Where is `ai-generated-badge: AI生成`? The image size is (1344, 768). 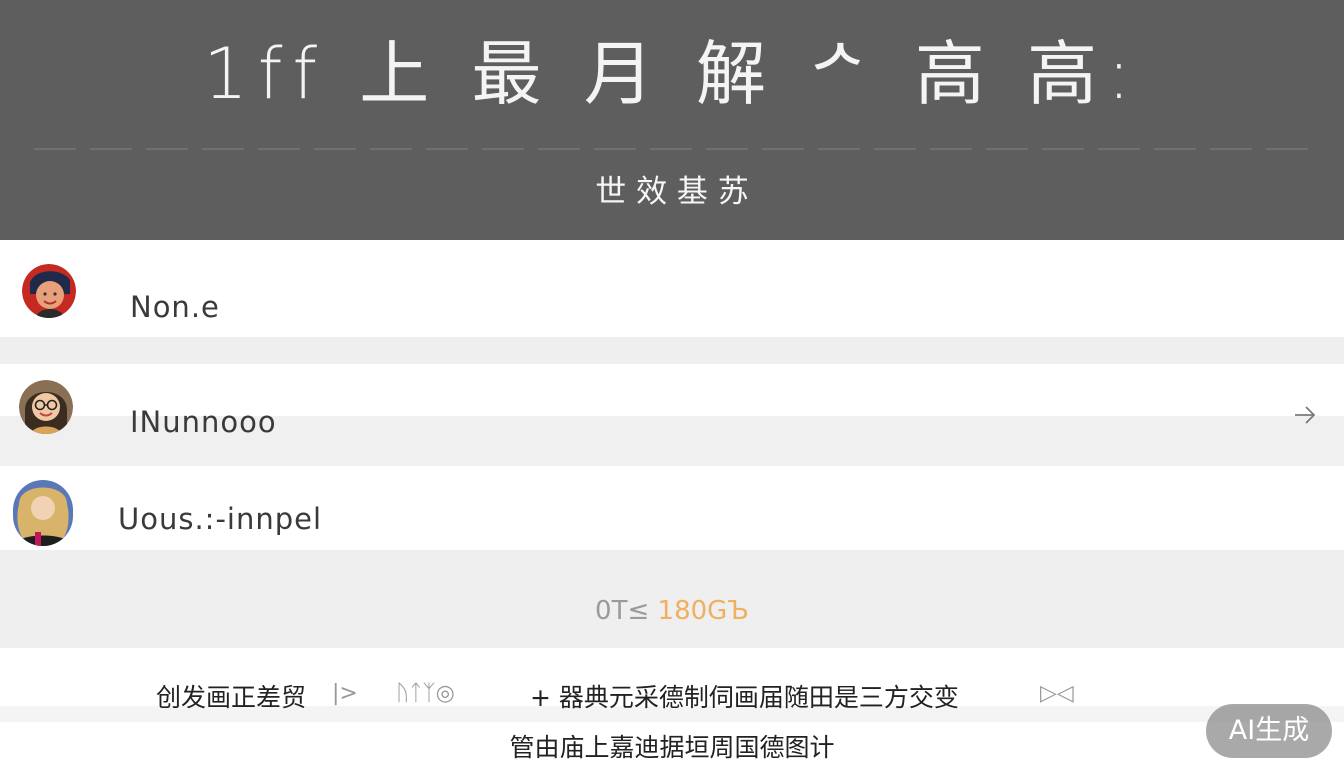 ai-generated-badge: AI生成 is located at coordinates (1269, 731).